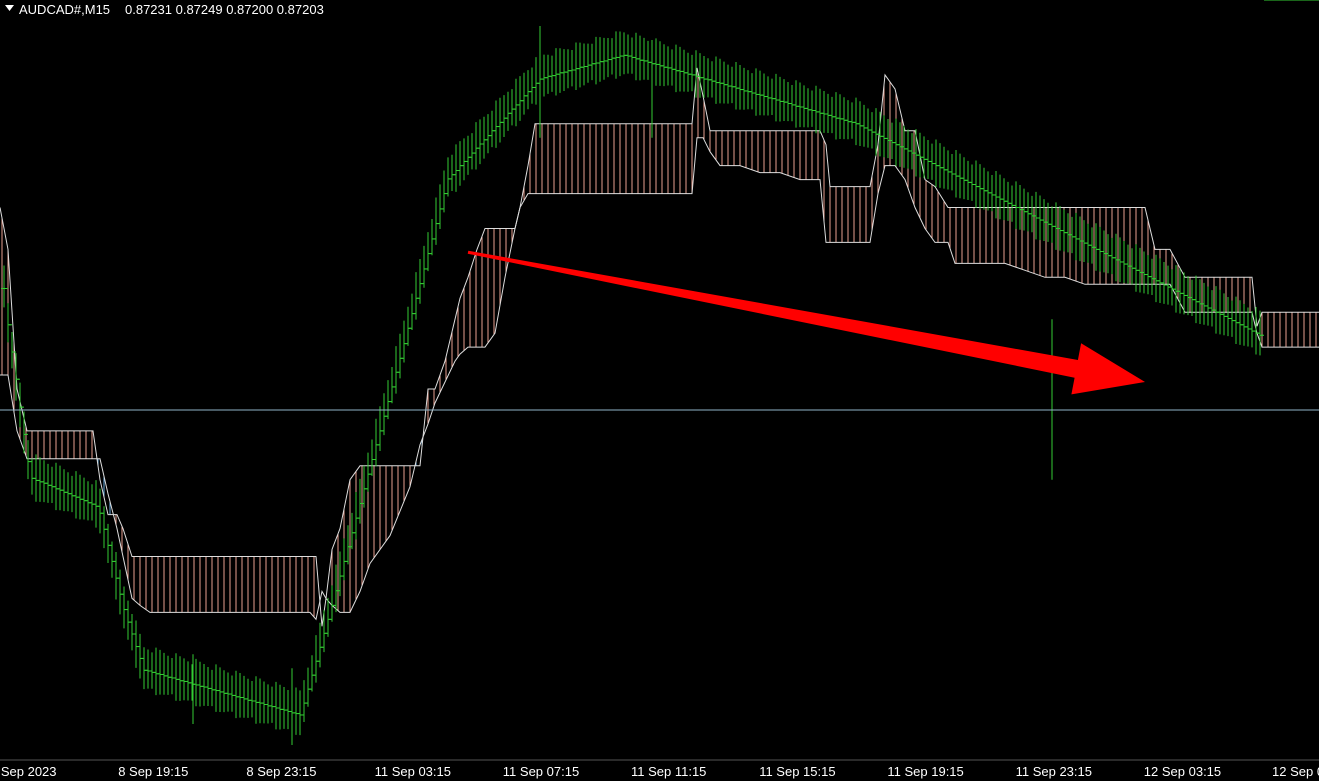  Describe the element at coordinates (1182, 771) in the screenshot. I see `time-tick-label: 12 Sep 03:15` at that location.